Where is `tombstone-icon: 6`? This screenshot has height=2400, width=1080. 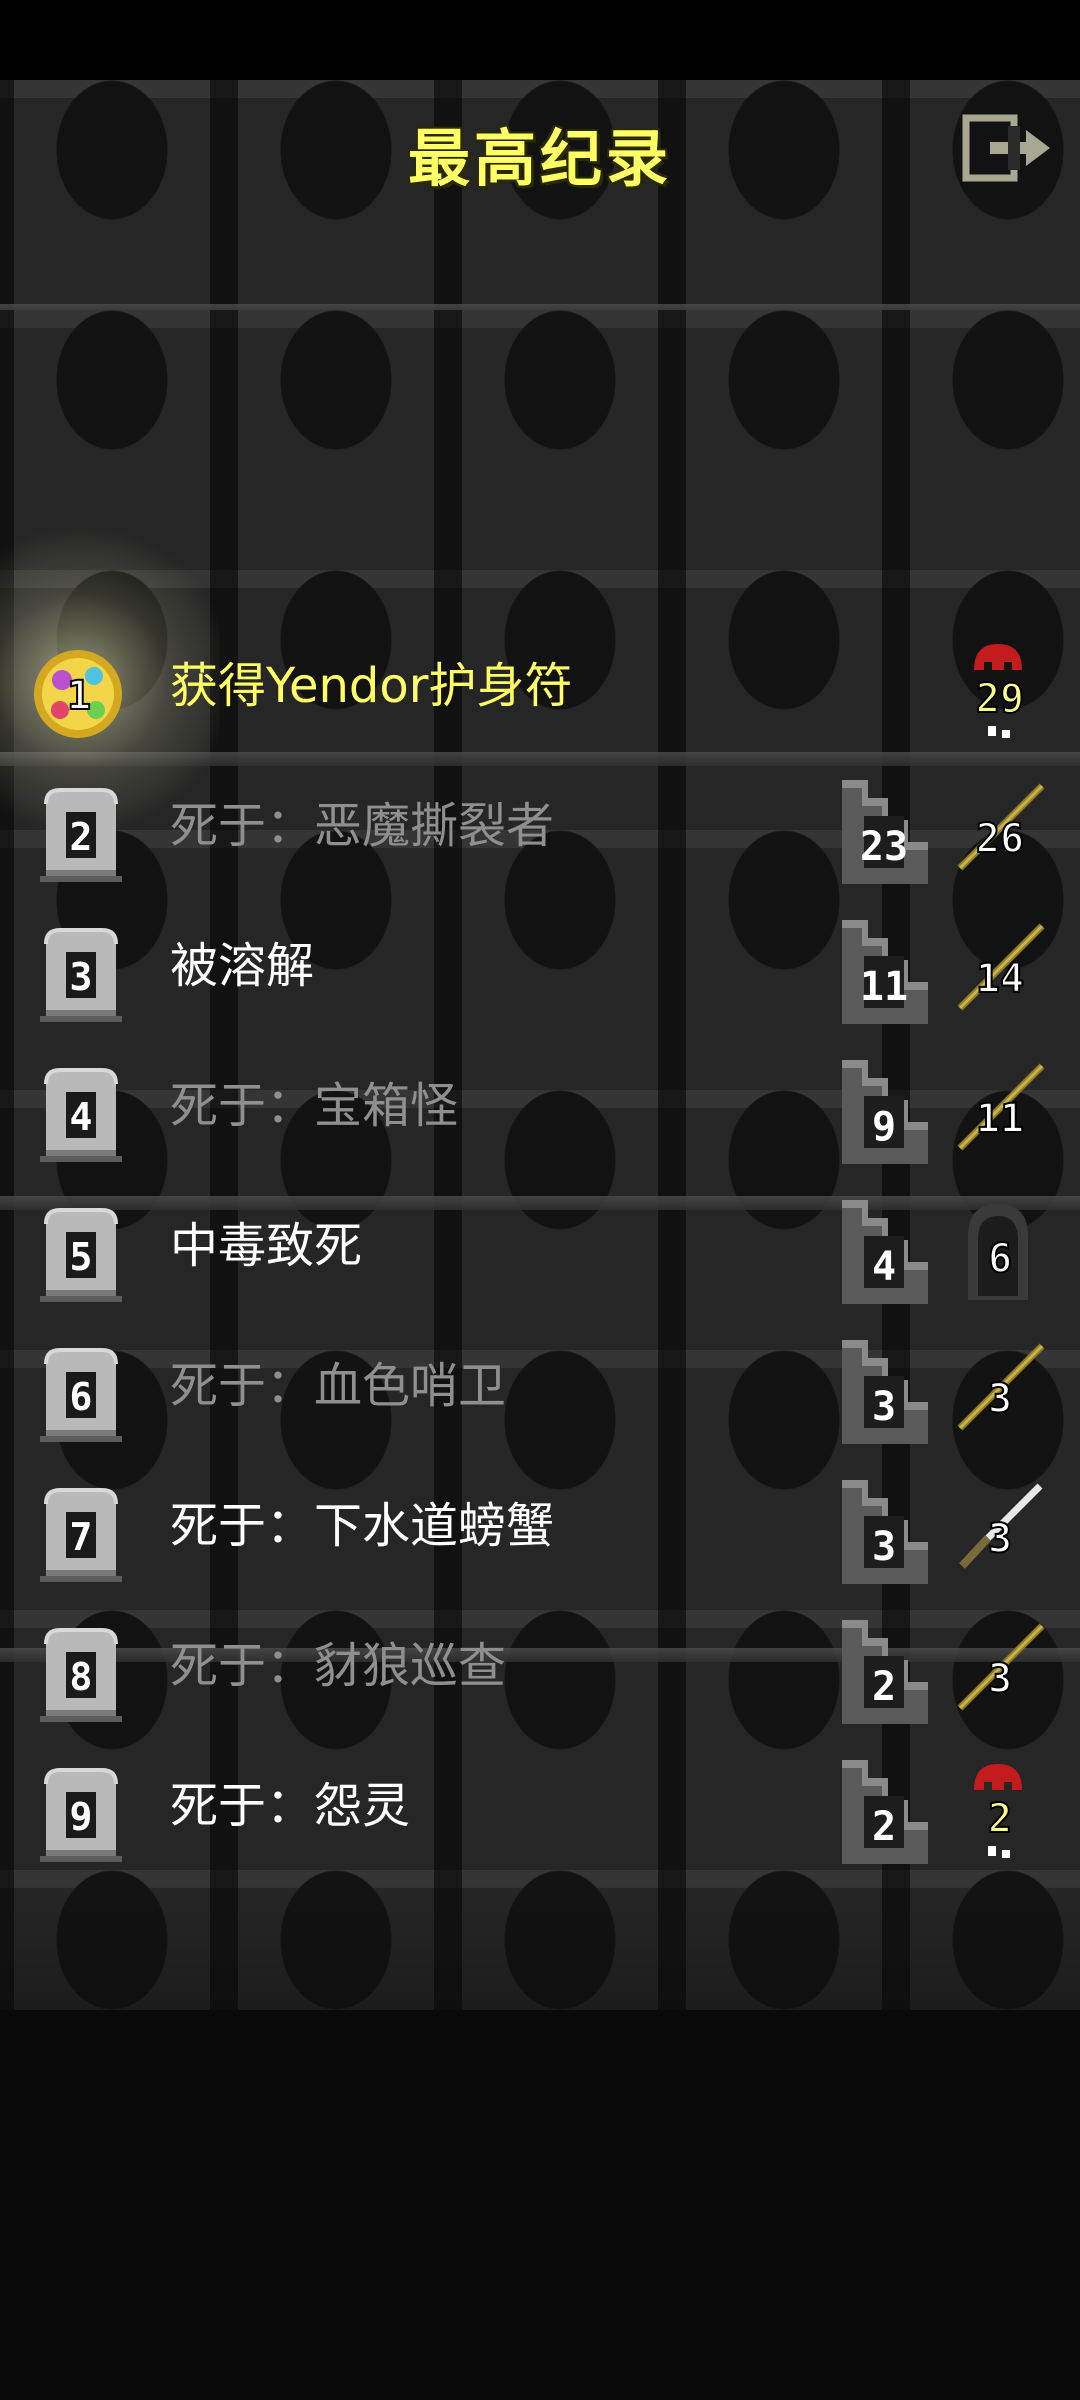 tombstone-icon: 6 is located at coordinates (81, 1394).